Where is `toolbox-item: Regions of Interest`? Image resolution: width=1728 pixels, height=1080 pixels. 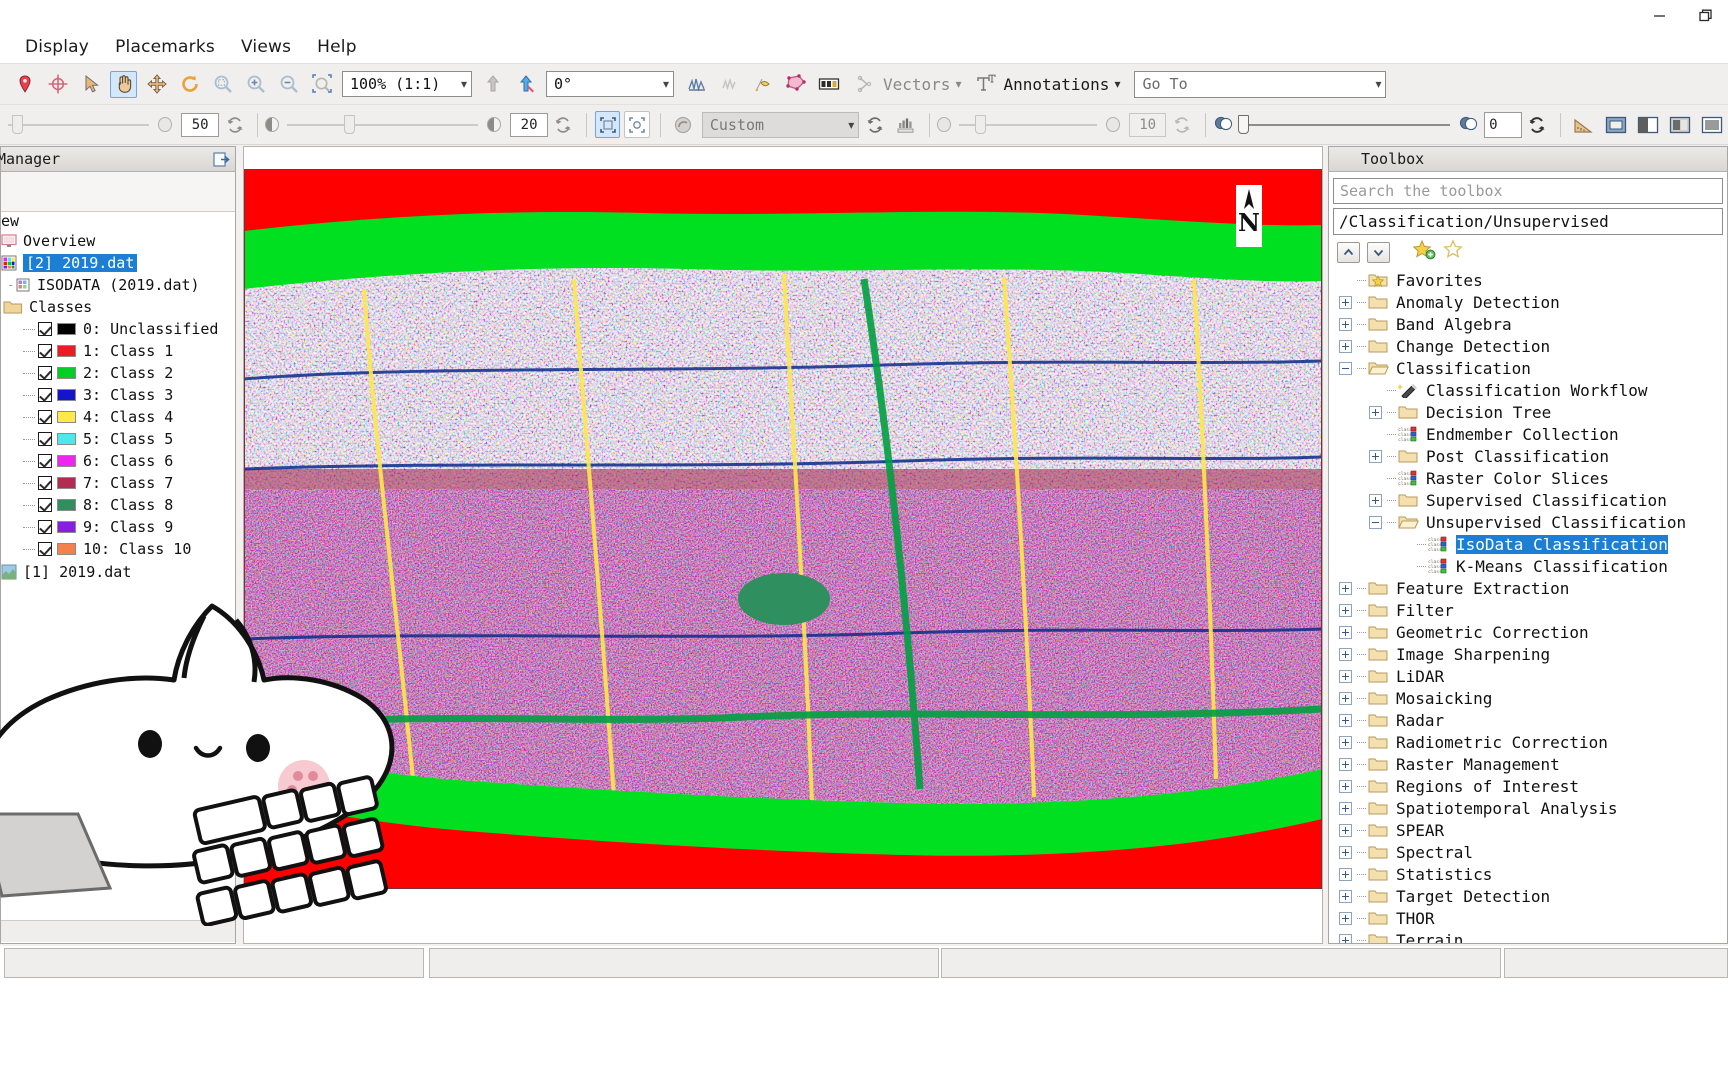 toolbox-item: Regions of Interest is located at coordinates (1533, 786).